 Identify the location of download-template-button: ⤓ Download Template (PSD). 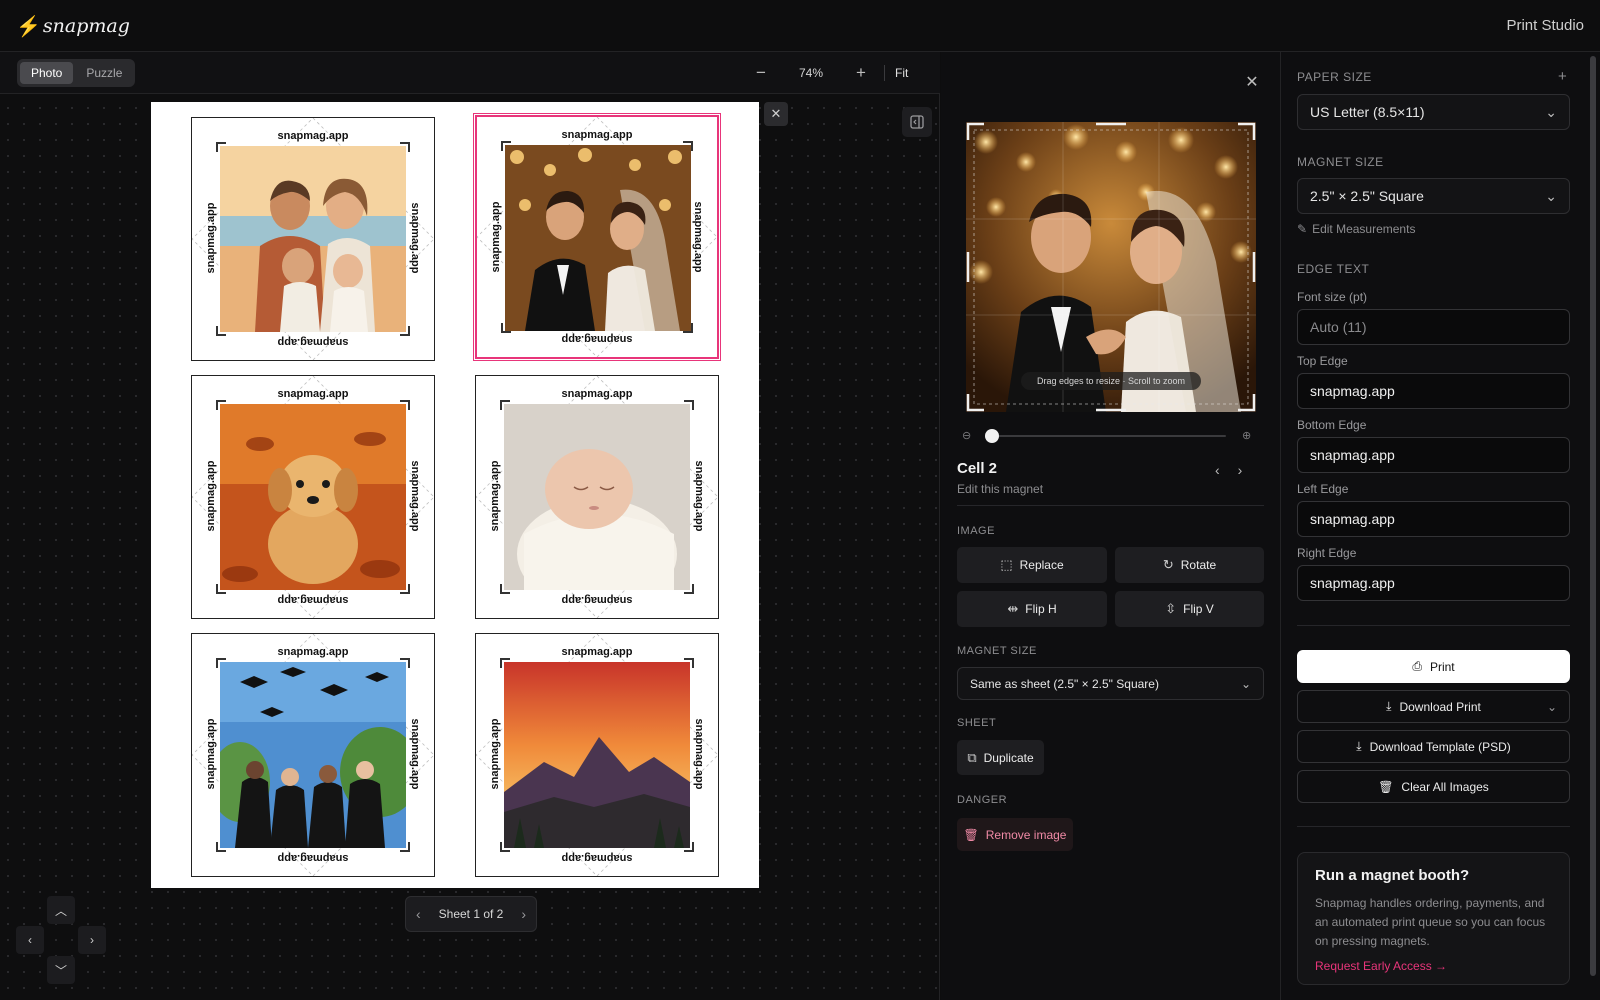
(1433, 746).